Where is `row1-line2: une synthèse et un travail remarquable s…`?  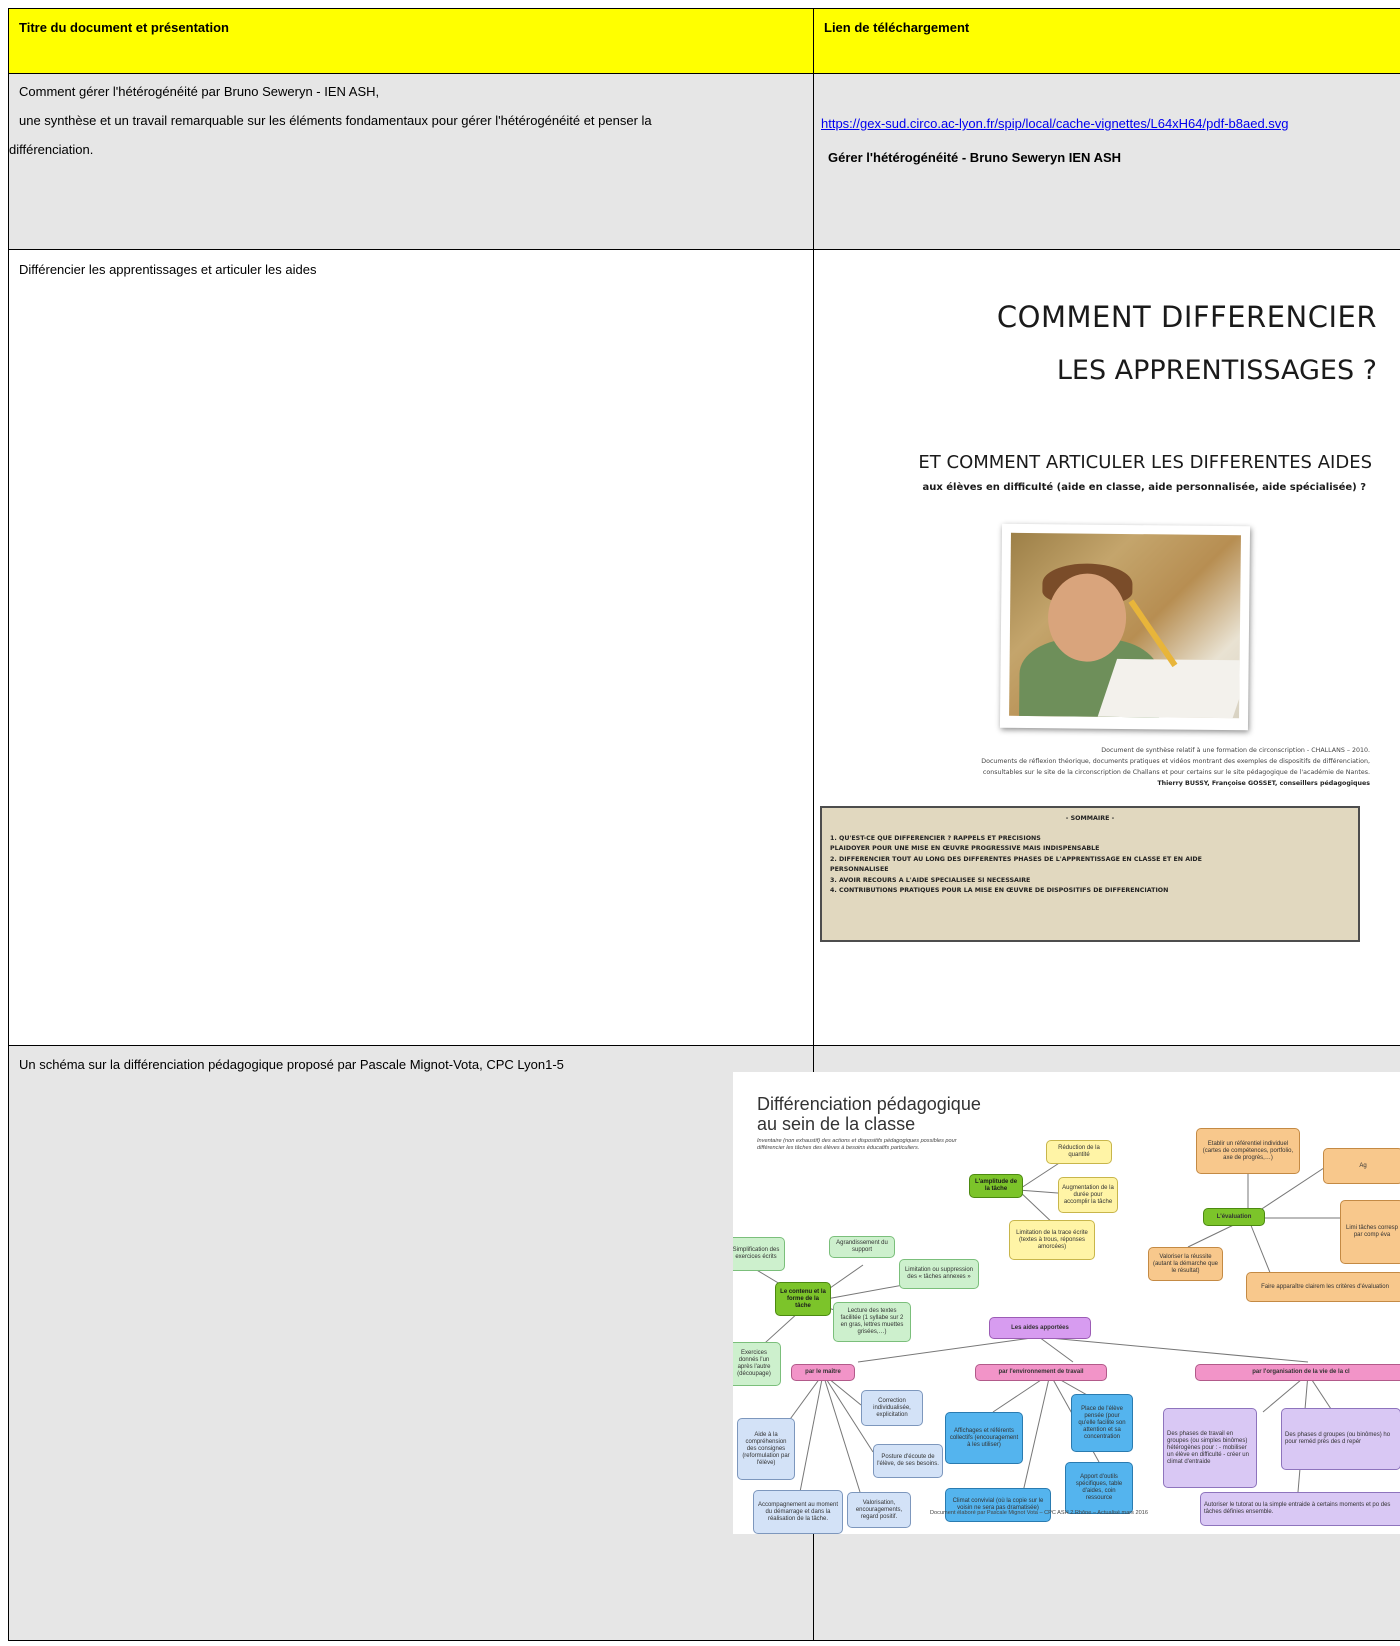
row1-line2: une synthèse et un travail remarquable s… is located at coordinates (335, 120).